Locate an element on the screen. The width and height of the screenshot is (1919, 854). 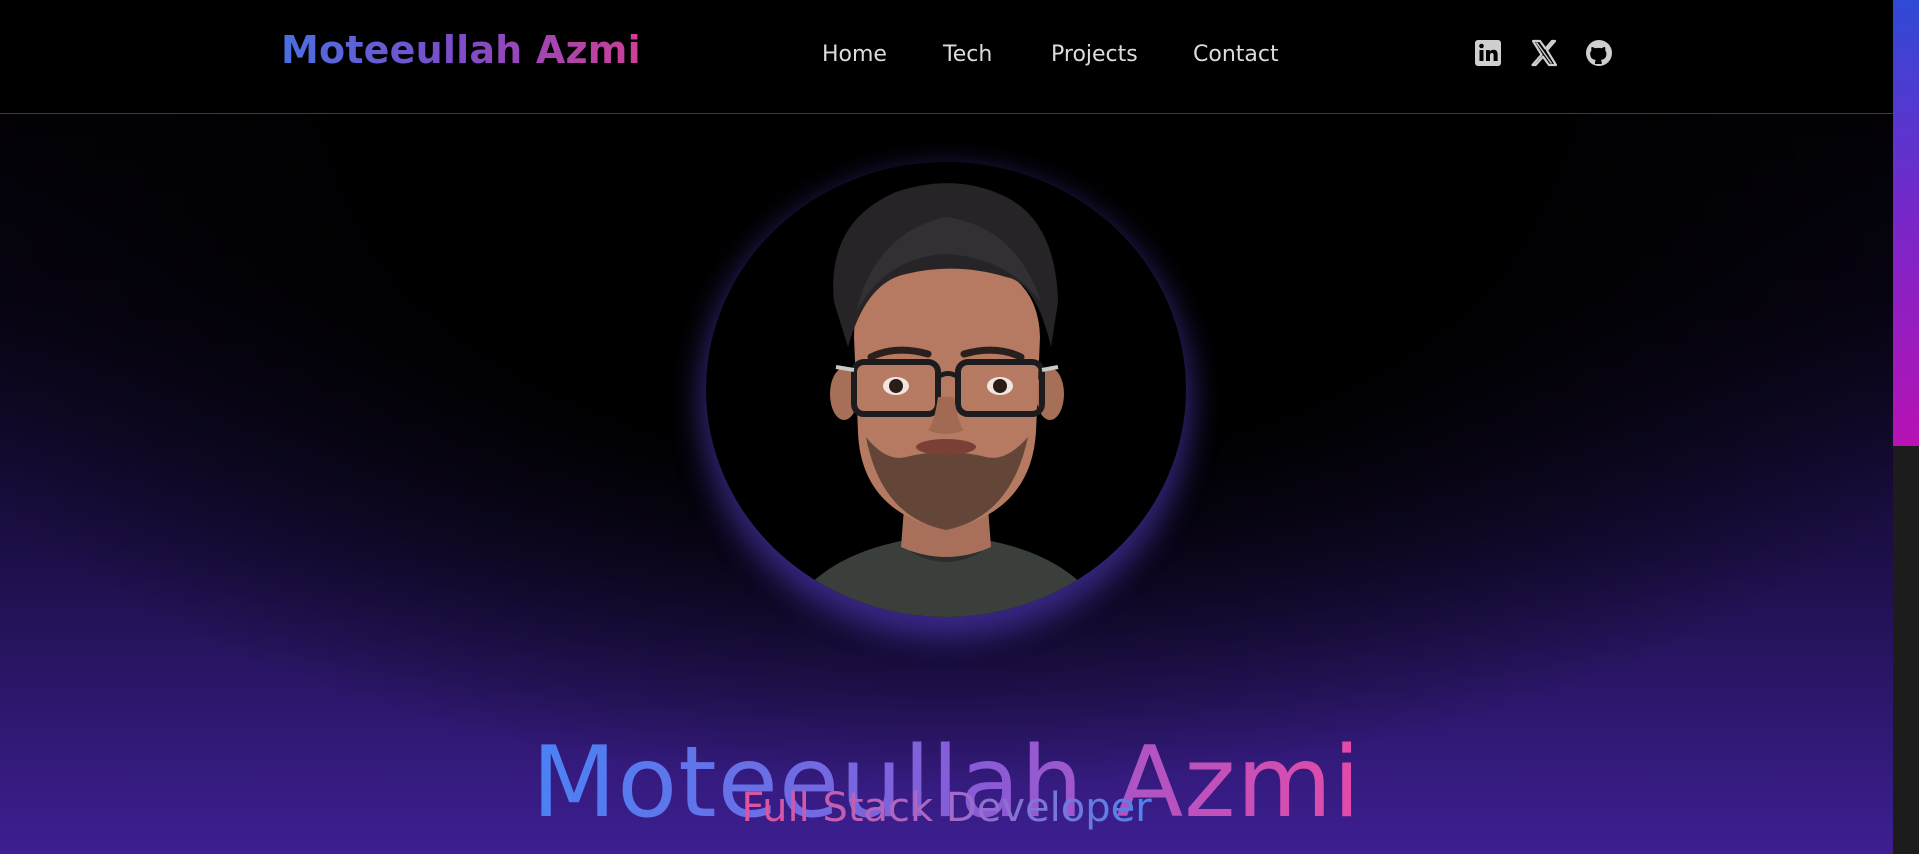
x-icon is located at coordinates (1544, 53).